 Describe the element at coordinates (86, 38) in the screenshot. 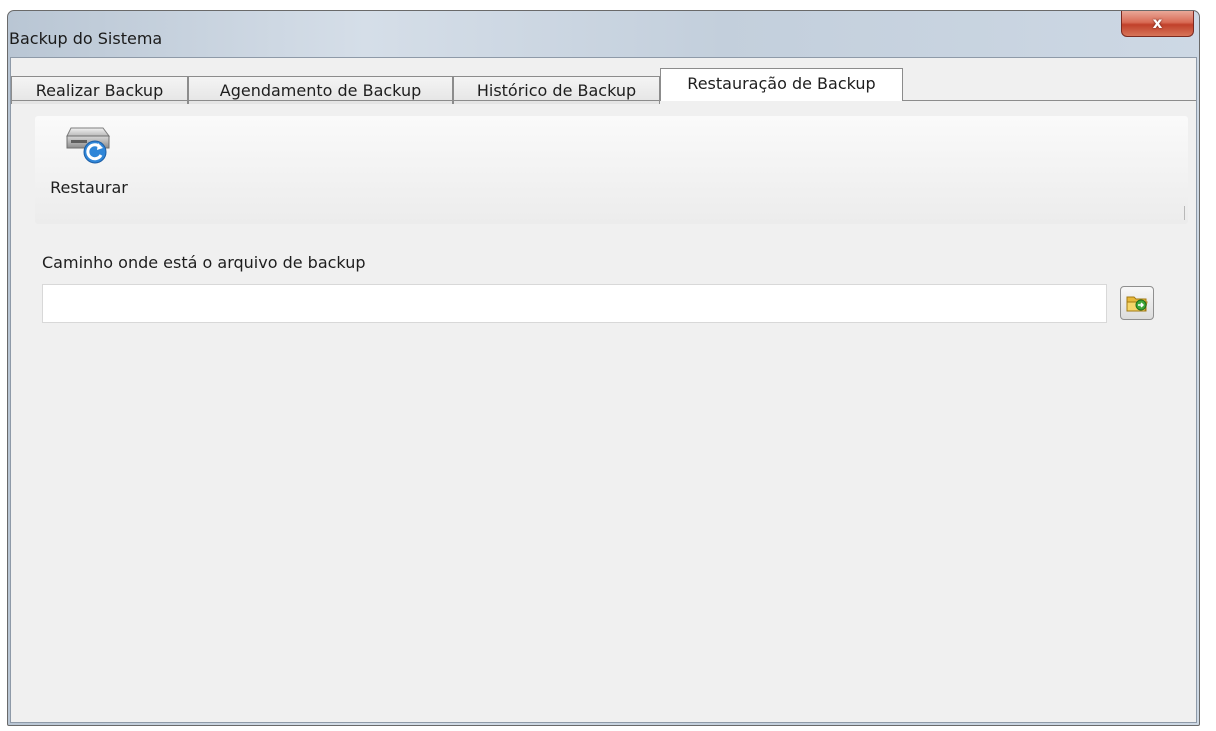

I see `window-title: Backup do Sistema` at that location.